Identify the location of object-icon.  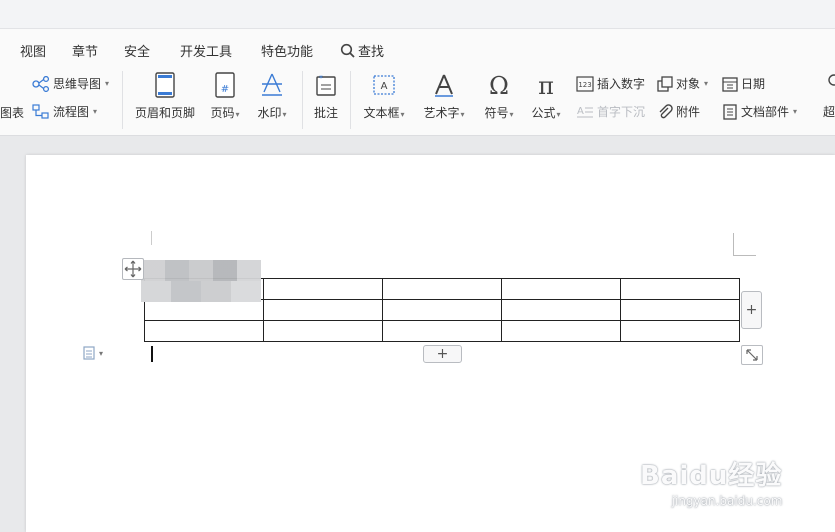
(665, 83).